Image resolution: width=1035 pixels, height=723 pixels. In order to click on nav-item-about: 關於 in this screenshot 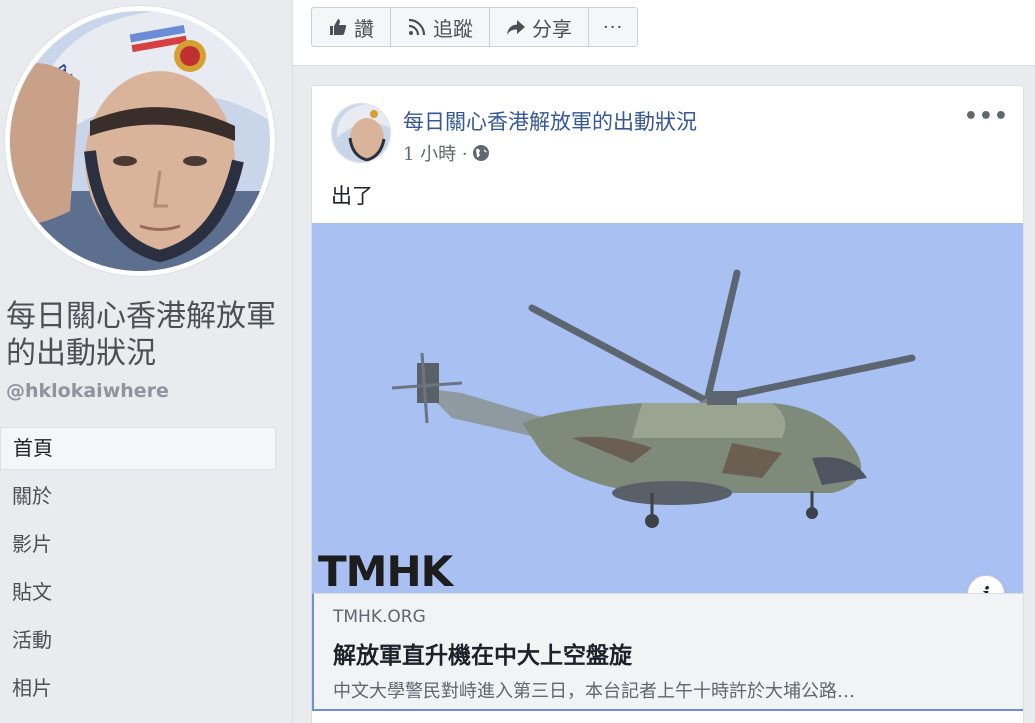, I will do `click(138, 499)`.